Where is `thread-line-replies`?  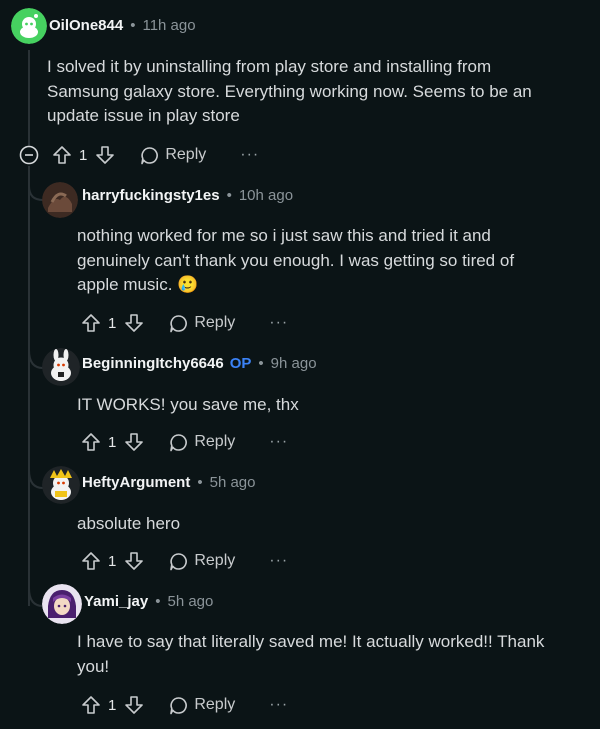
thread-line-replies is located at coordinates (29, 386).